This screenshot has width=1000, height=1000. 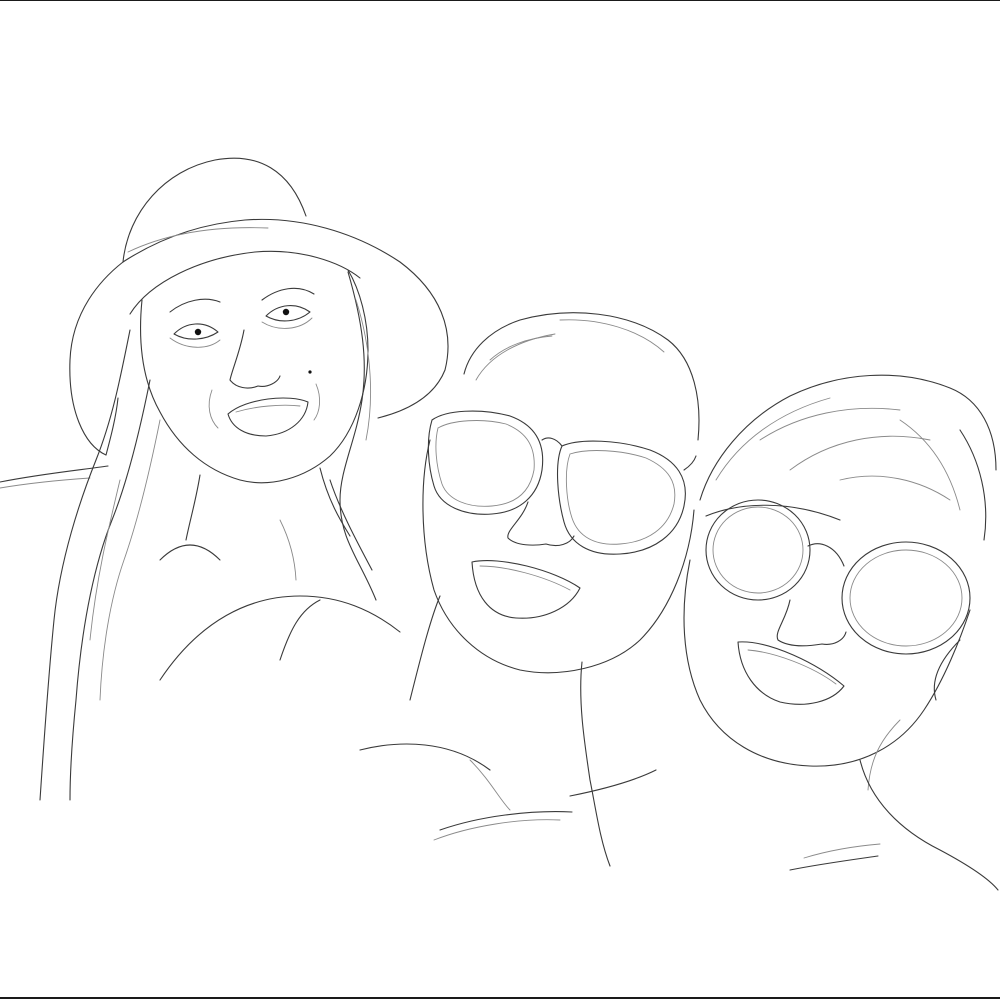 I want to click on hat-brim, so click(x=96, y=358).